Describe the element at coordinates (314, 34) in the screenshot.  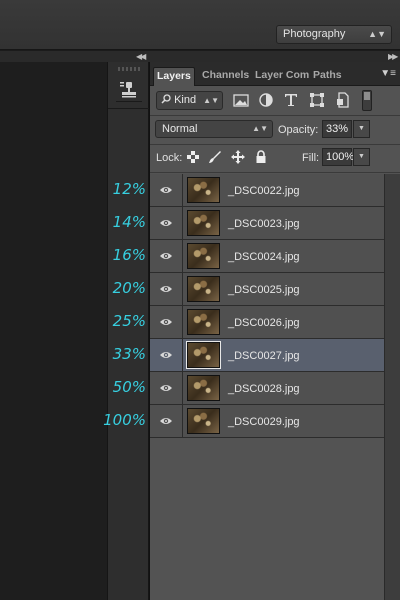
I see `workspace-label: Photography` at that location.